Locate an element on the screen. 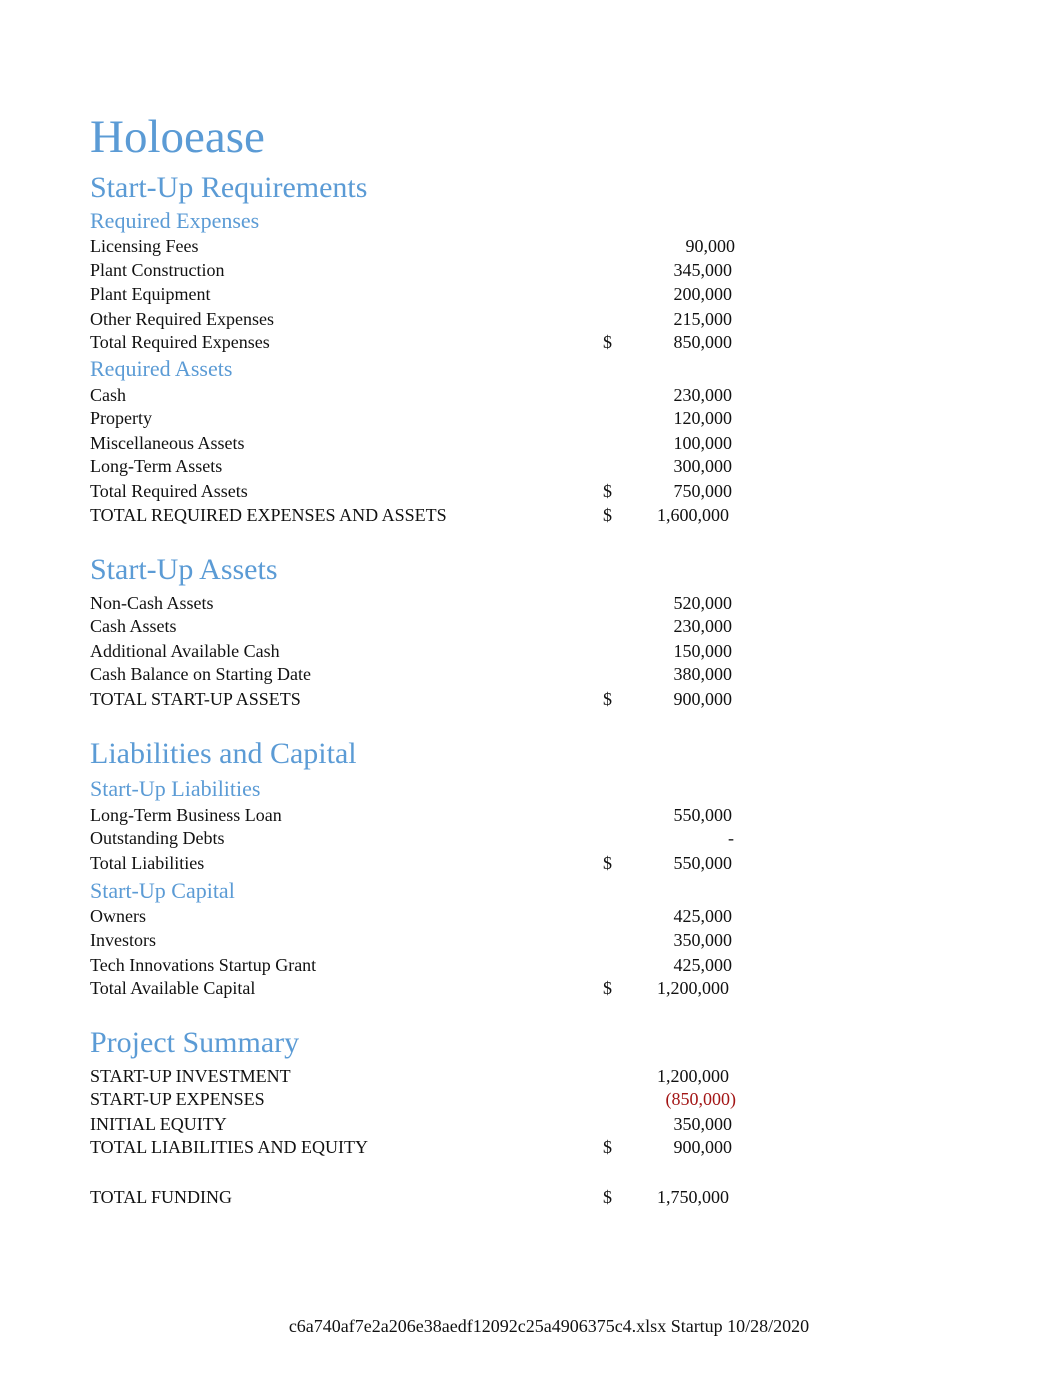 Image resolution: width=1062 pixels, height=1376 pixels. total-row: TOTAL START-UP ASSETS $ 900,000 is located at coordinates (425, 699).